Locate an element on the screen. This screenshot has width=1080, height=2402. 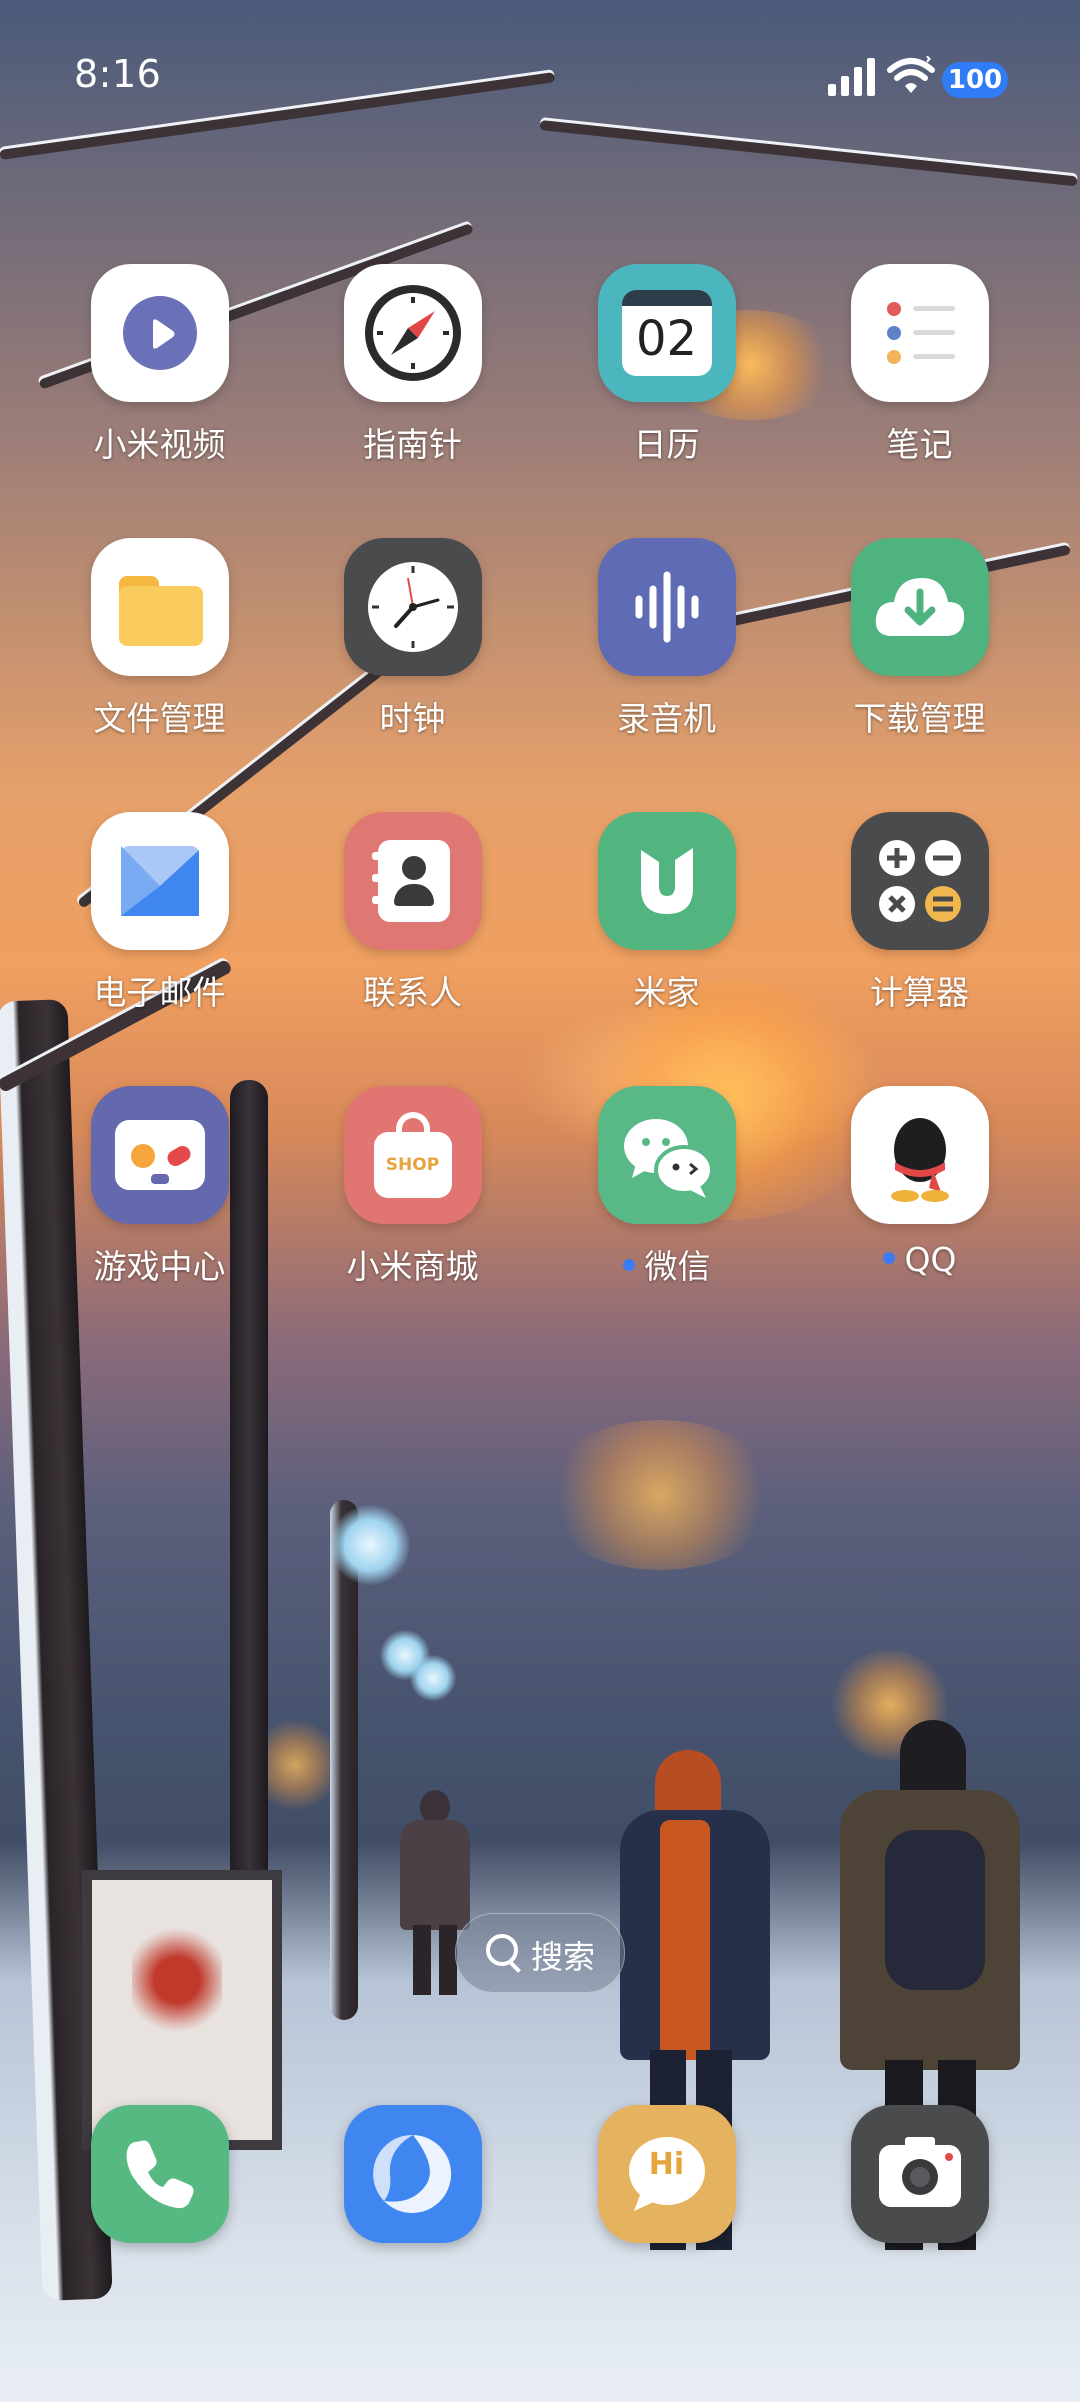
messages-icon: Hi is located at coordinates (666, 2174).